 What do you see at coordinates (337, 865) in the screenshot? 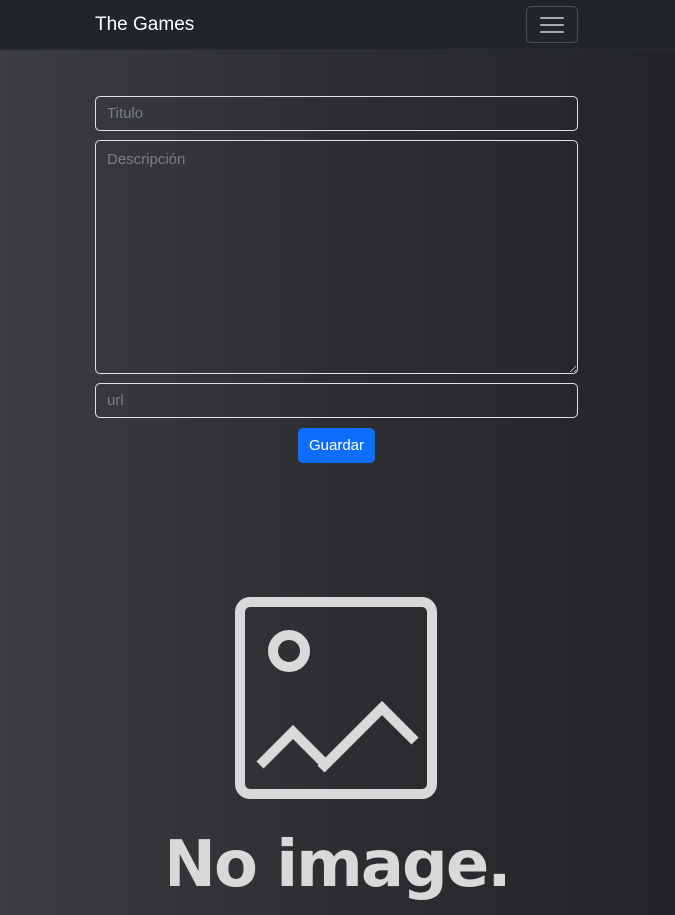
I see `no-image-text: No image.` at bounding box center [337, 865].